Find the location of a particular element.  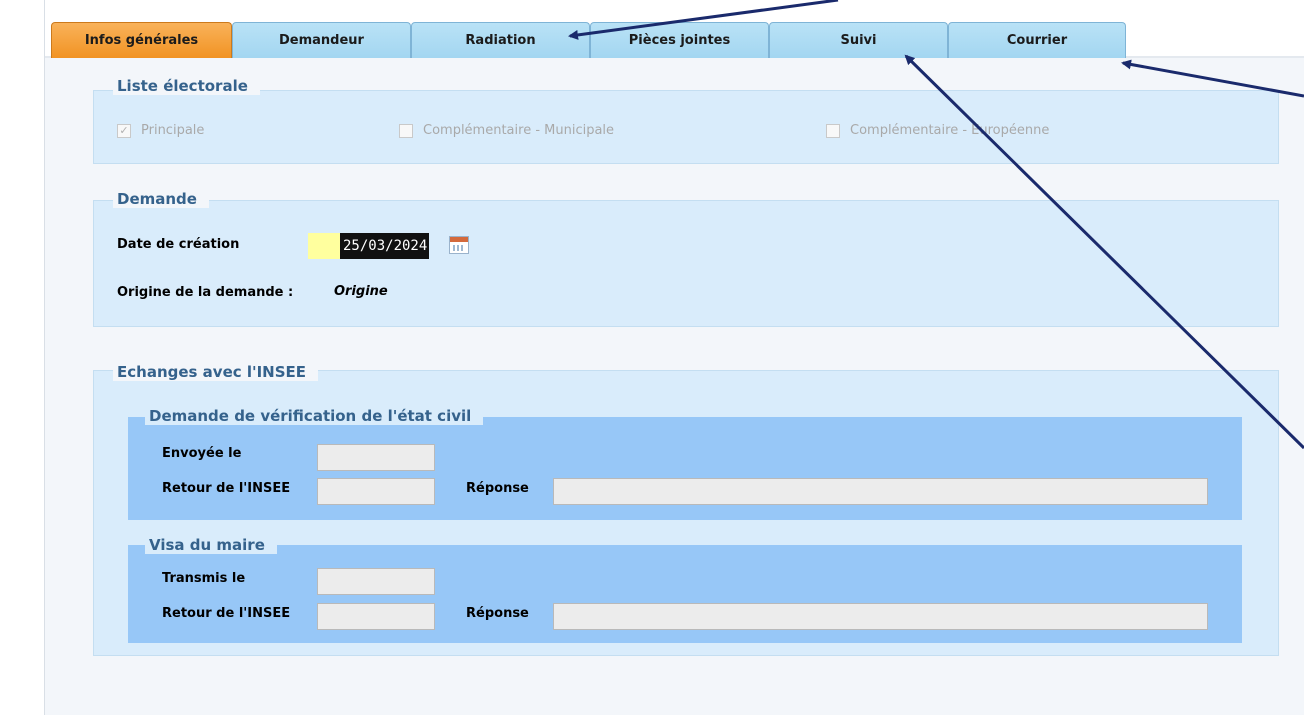

tab-courrier: Courrier is located at coordinates (1037, 40).